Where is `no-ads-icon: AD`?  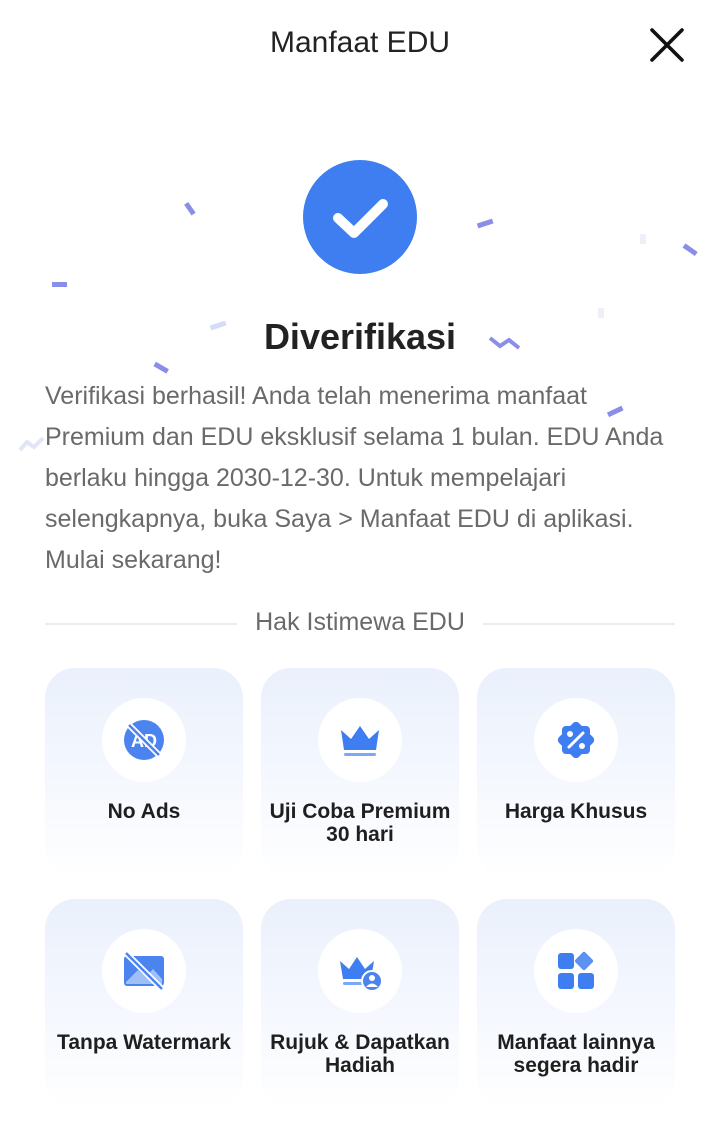
no-ads-icon: AD is located at coordinates (144, 740).